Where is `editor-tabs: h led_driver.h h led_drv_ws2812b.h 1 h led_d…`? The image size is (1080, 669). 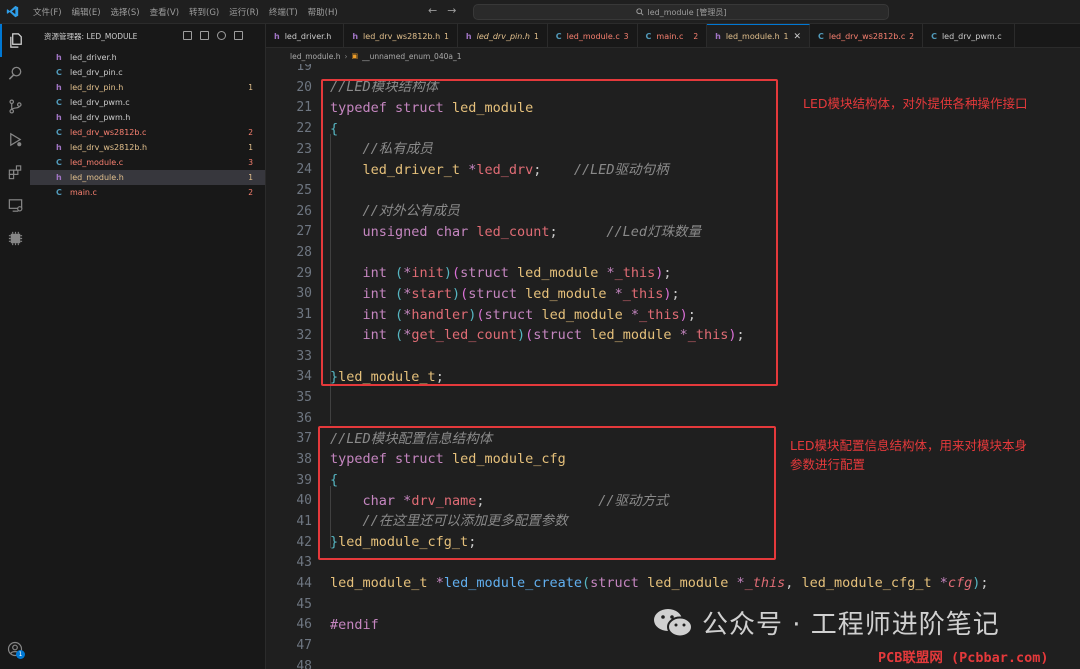
editor-tabs: h led_driver.h h led_drv_ws2812b.h 1 h led_d… is located at coordinates (673, 36).